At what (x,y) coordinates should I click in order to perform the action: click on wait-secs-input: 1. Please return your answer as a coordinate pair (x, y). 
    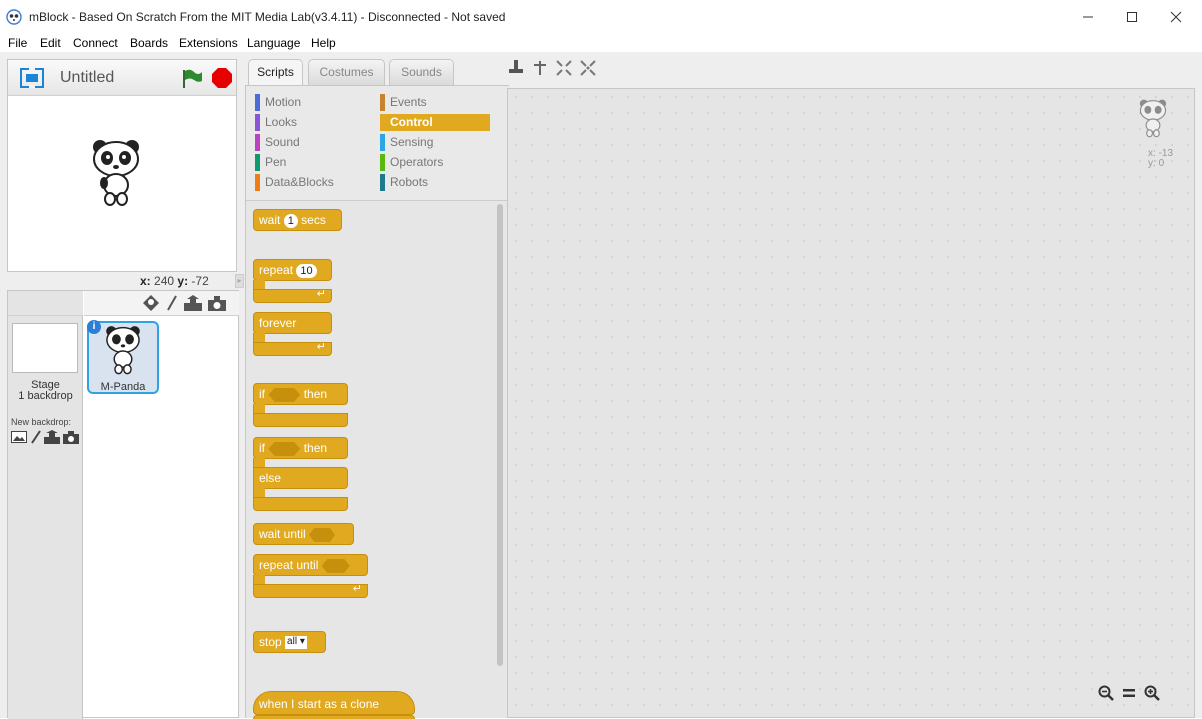
    Looking at the image, I should click on (290, 220).